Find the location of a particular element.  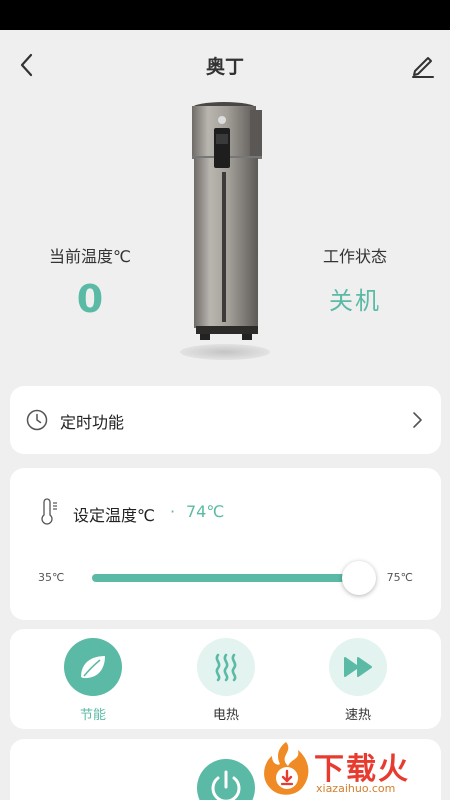

temperature-slider is located at coordinates (234, 578).